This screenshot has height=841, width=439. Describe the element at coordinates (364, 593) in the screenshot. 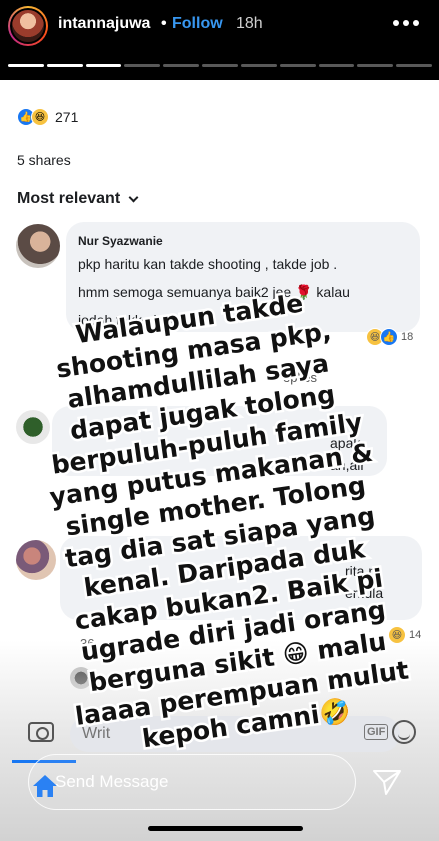

I see `comment-line: emula` at that location.